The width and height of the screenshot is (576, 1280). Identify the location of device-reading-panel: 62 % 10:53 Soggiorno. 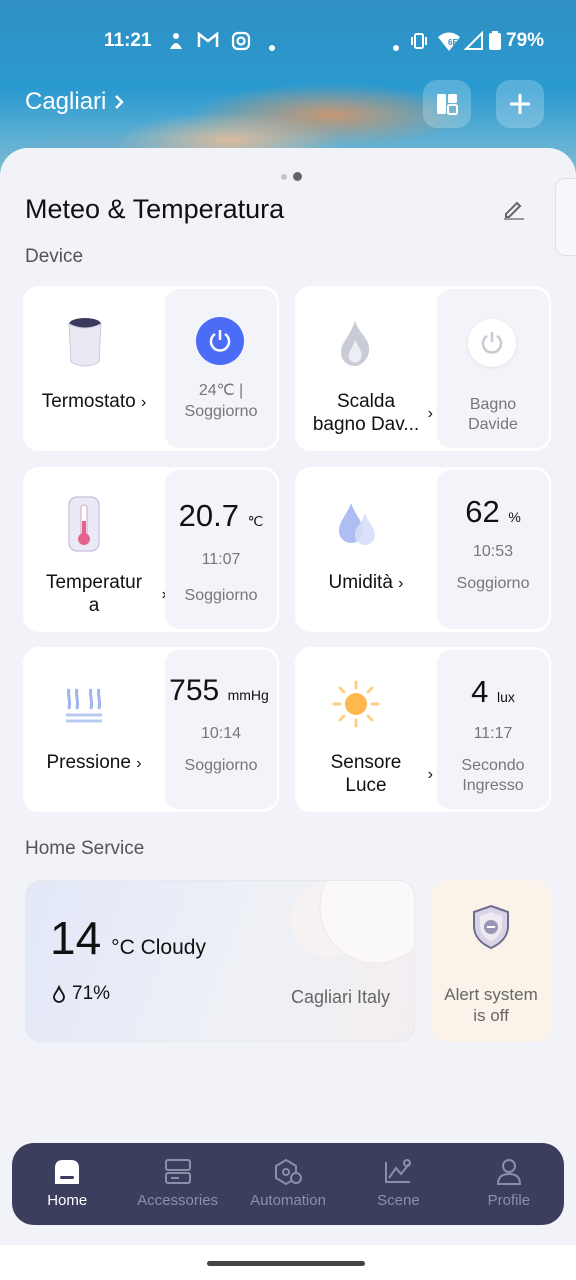
(493, 549).